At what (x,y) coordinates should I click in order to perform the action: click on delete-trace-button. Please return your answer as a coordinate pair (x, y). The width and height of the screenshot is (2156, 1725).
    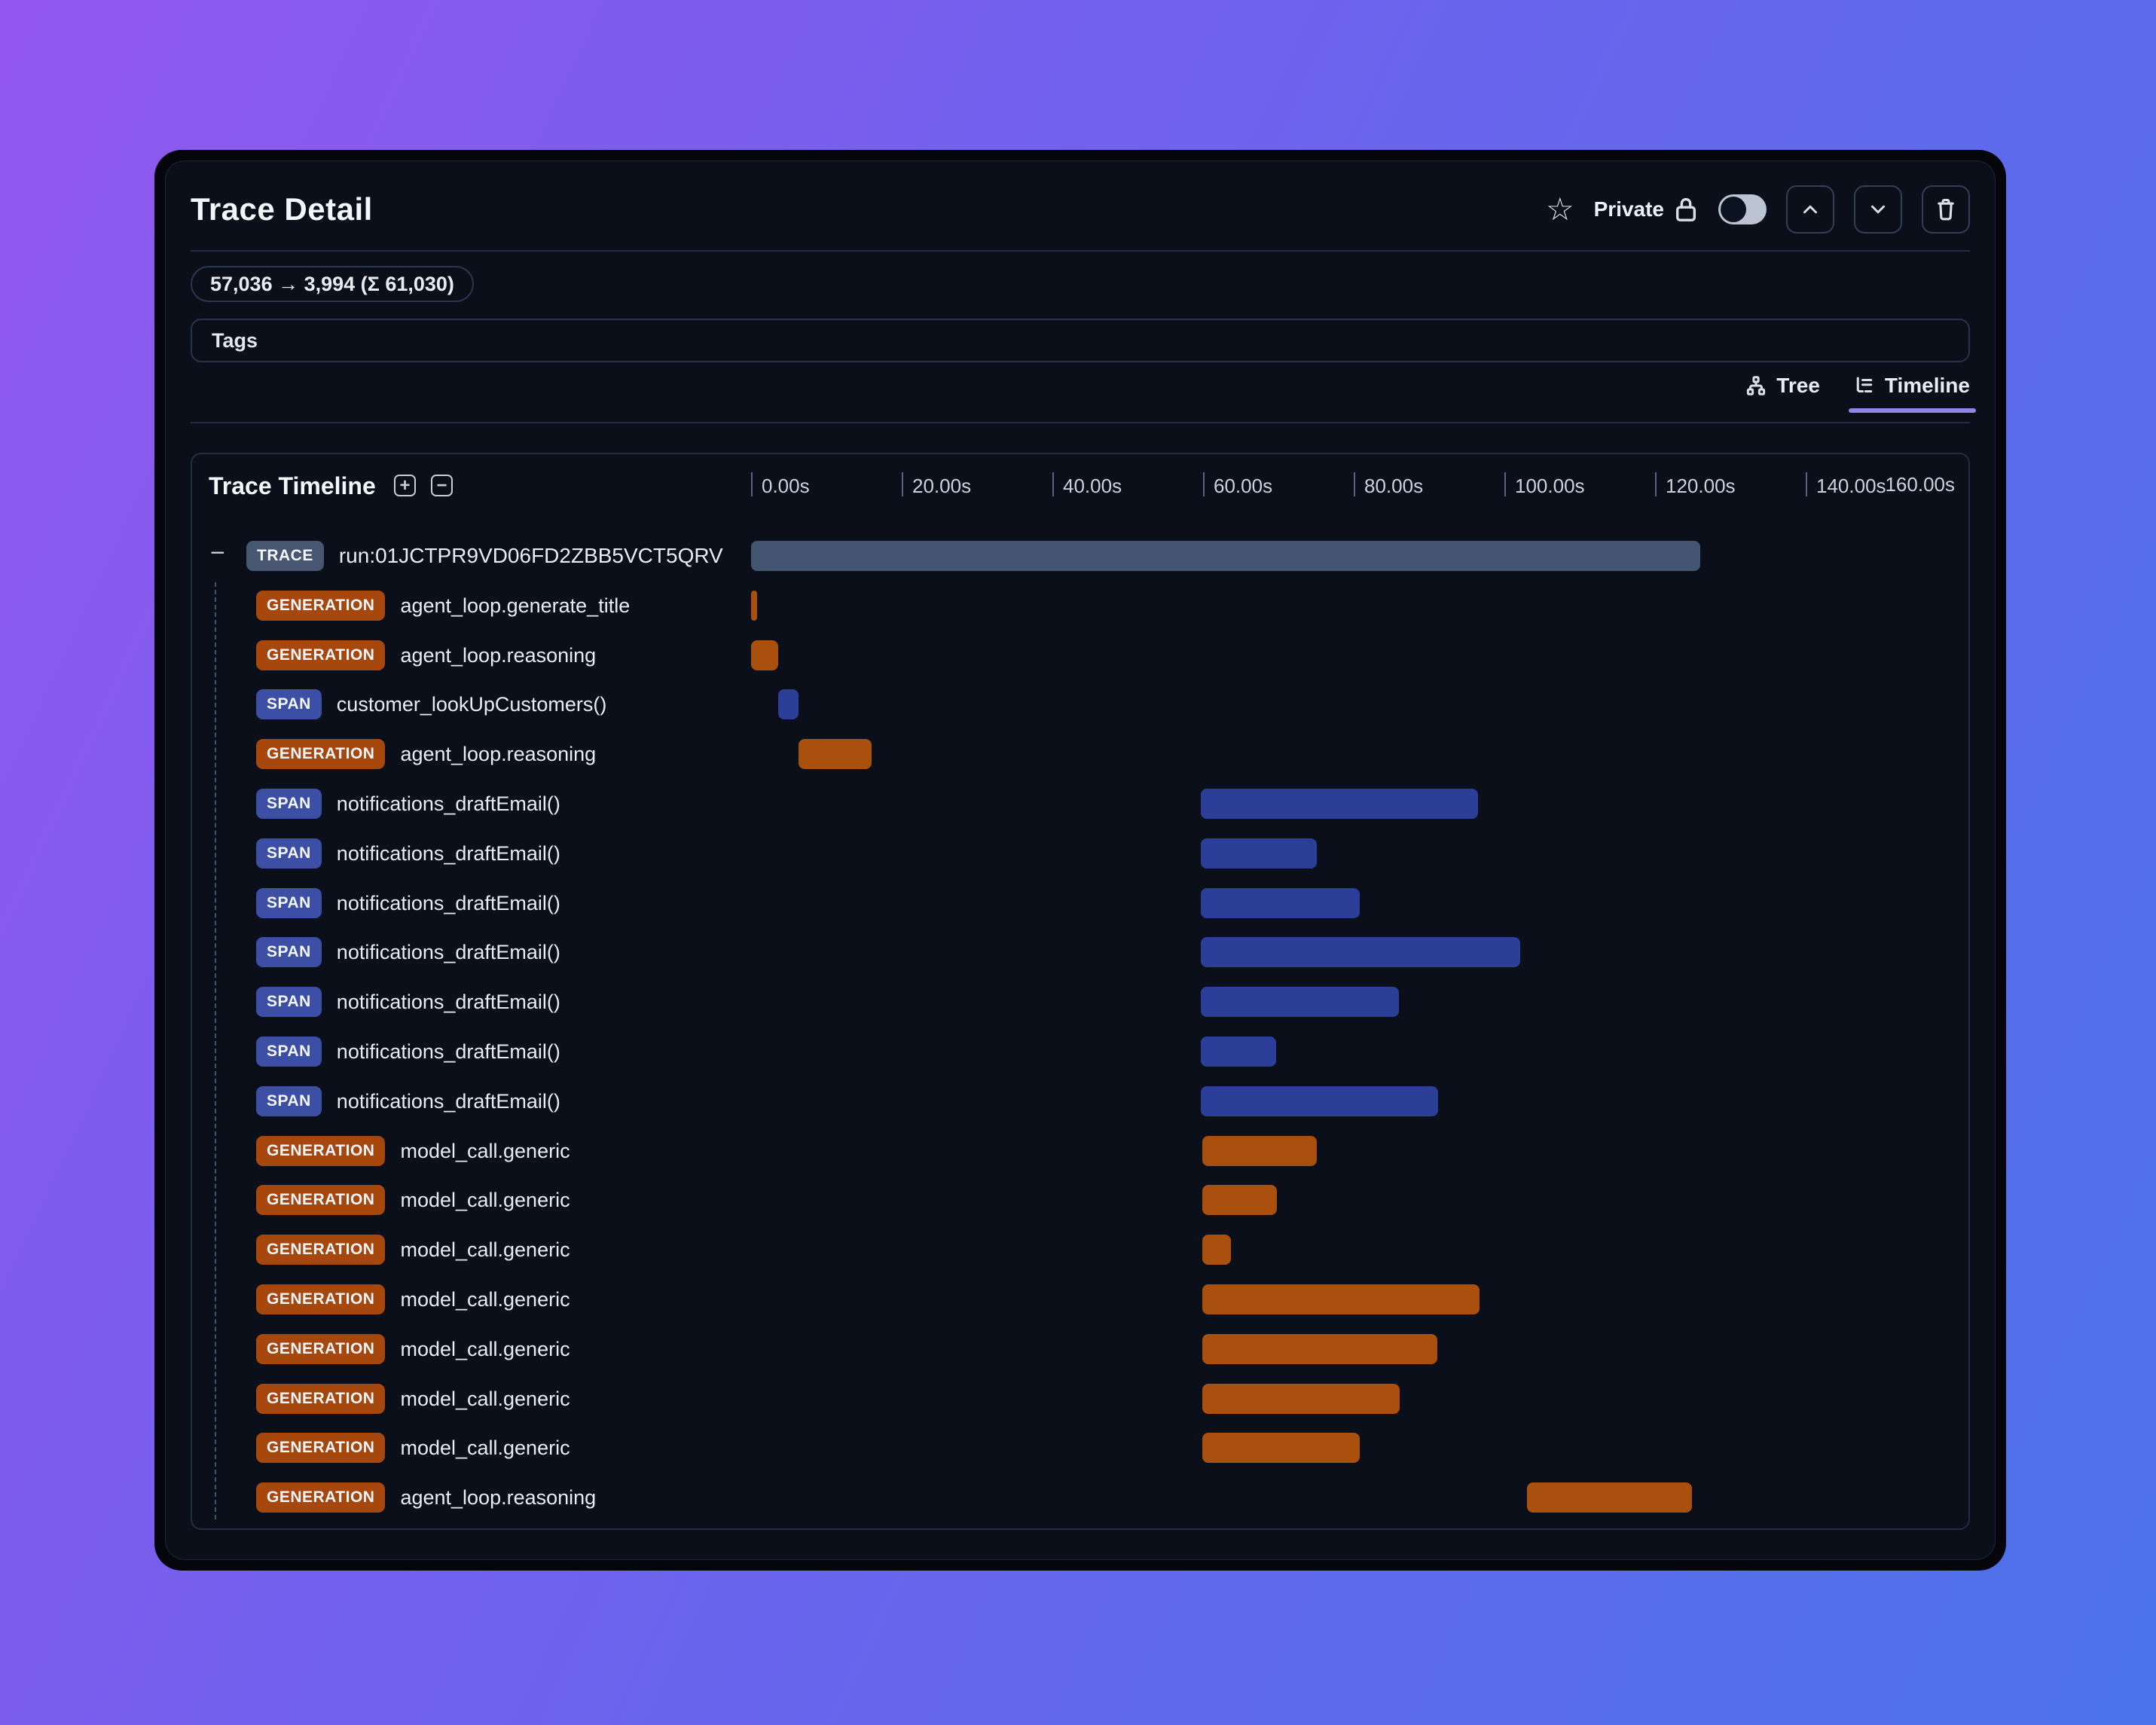
    Looking at the image, I should click on (1946, 209).